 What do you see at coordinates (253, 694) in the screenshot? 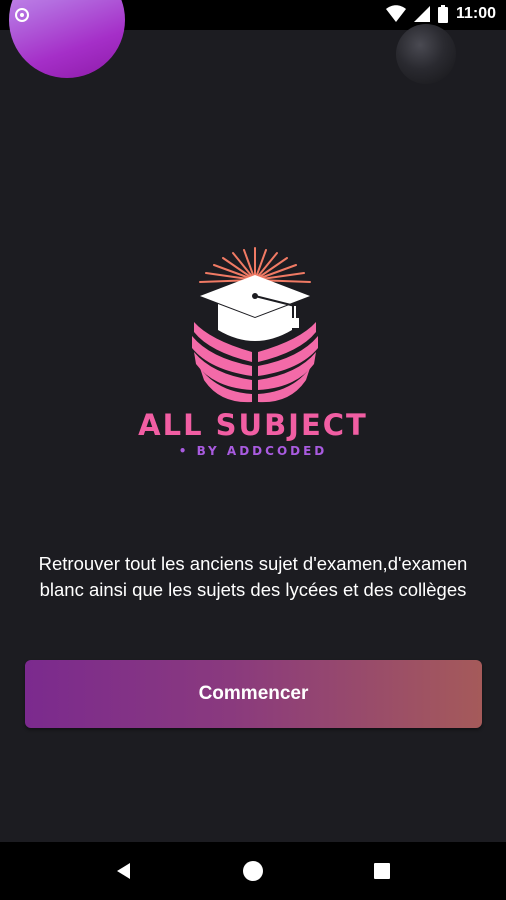
I see `start-button: Commencer` at bounding box center [253, 694].